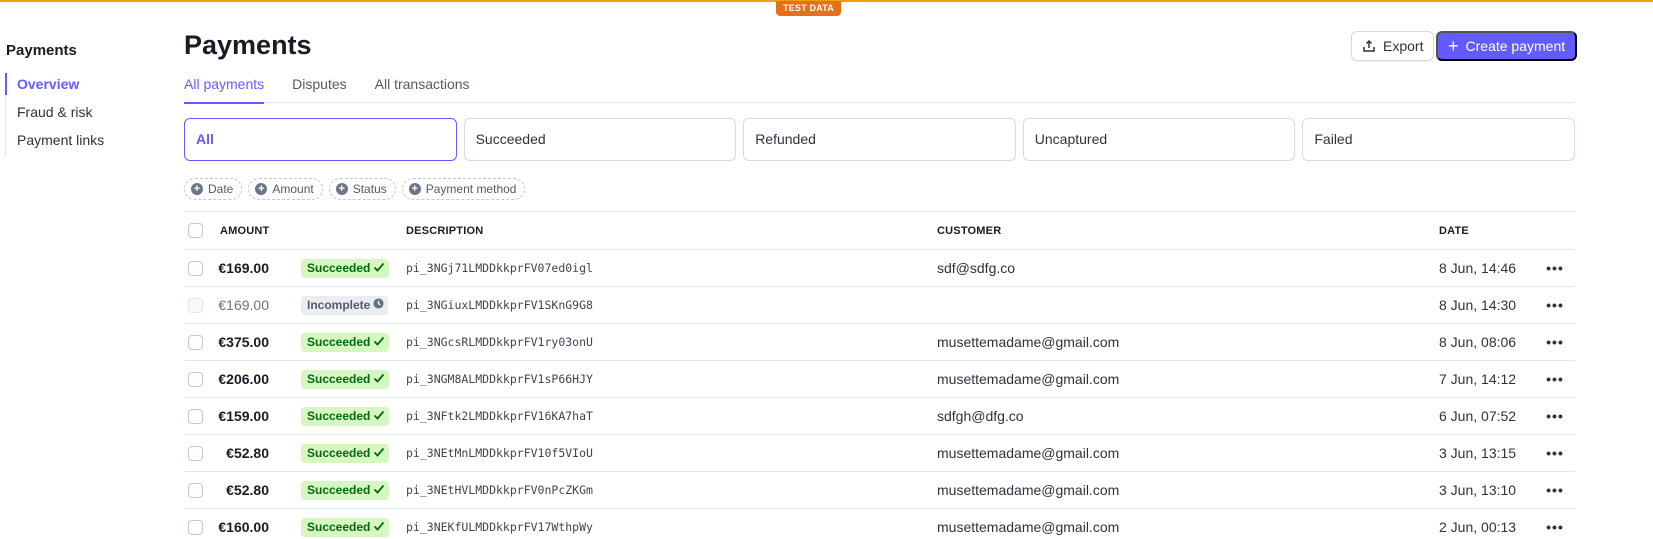  I want to click on row-amount: €159.00, so click(243, 416).